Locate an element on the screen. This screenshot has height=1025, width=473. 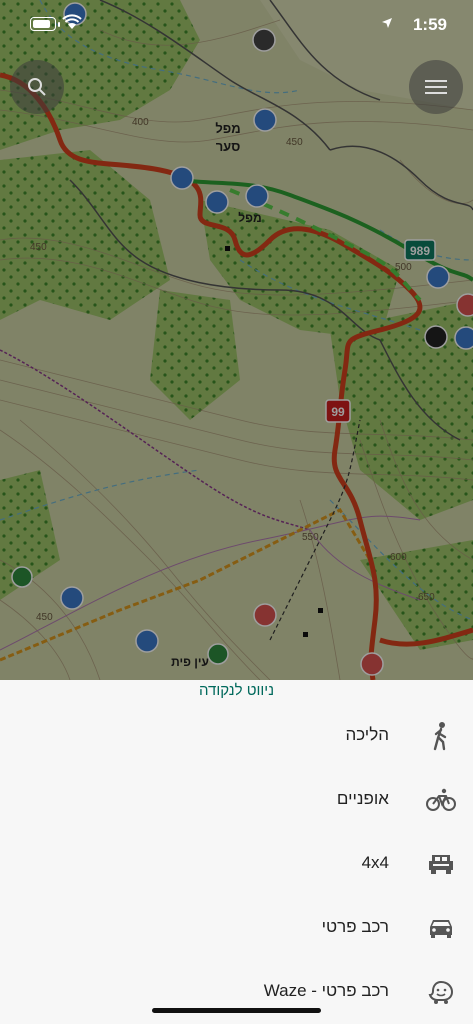
option-walking: הליכה is located at coordinates (236, 737).